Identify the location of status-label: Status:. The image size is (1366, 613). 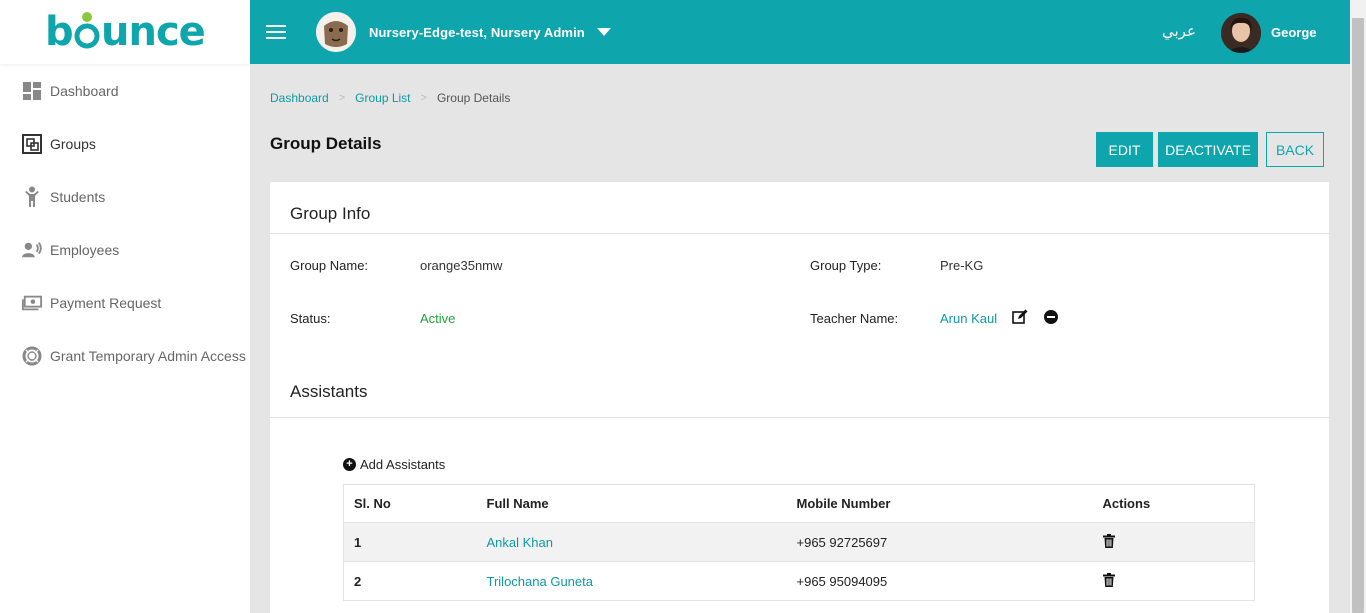
(310, 318).